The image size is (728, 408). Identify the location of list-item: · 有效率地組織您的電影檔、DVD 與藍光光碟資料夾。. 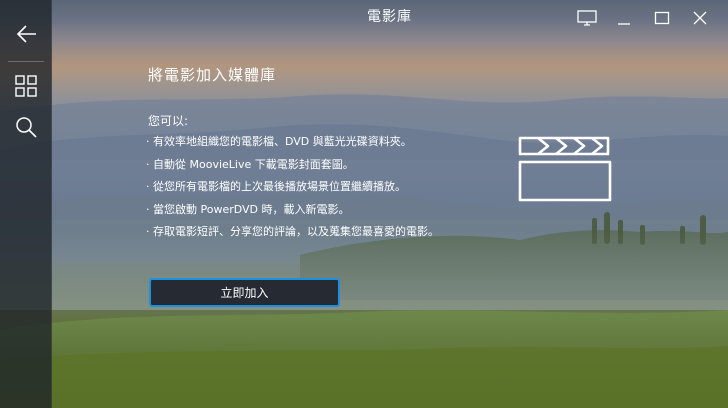
(292, 145).